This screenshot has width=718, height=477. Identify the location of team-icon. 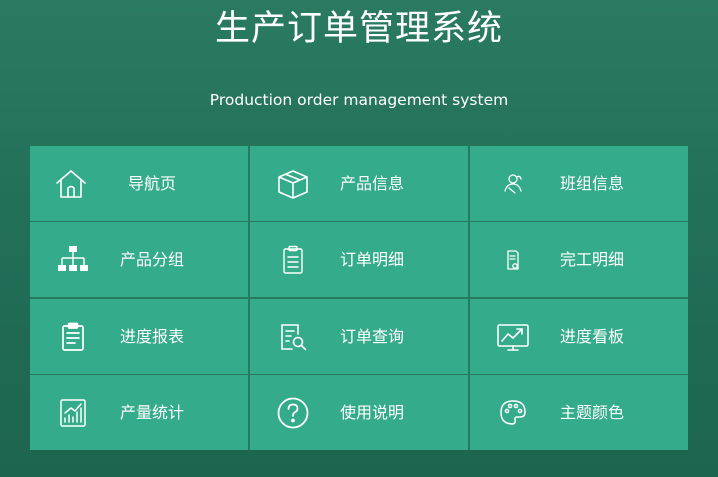
(513, 184).